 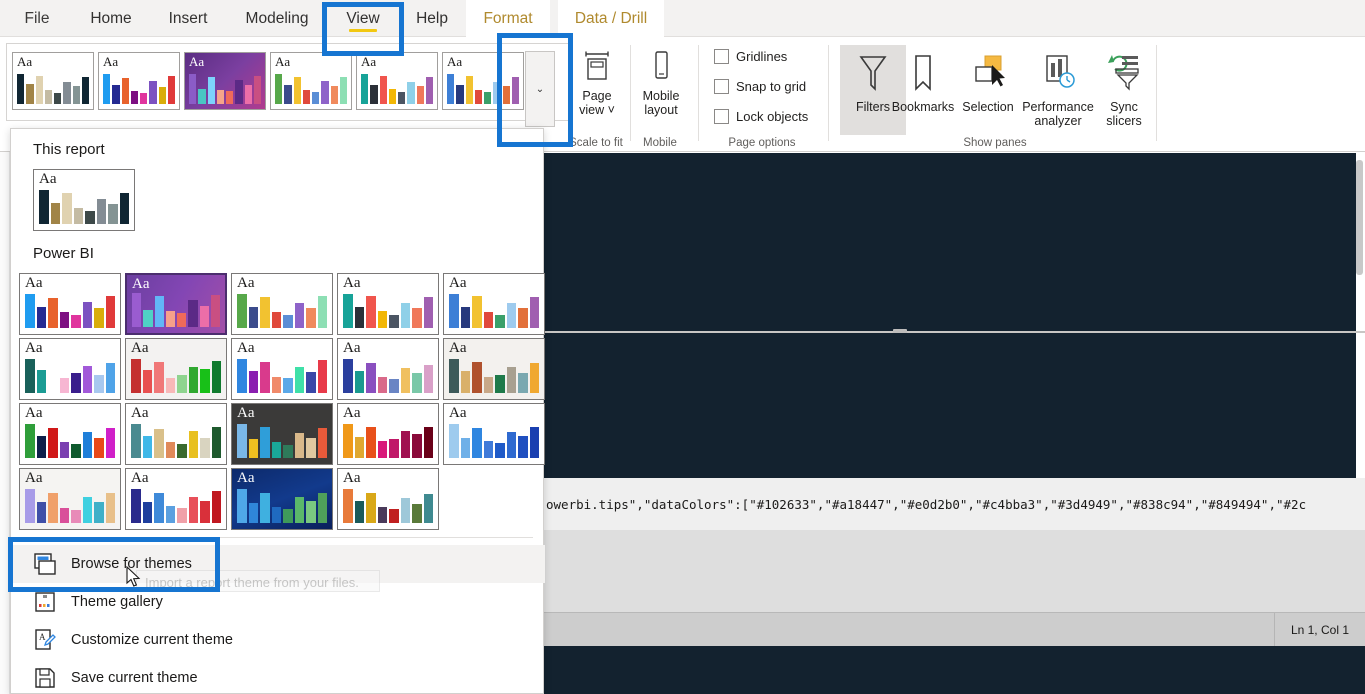 I want to click on mobile-layout-icon, so click(x=661, y=67).